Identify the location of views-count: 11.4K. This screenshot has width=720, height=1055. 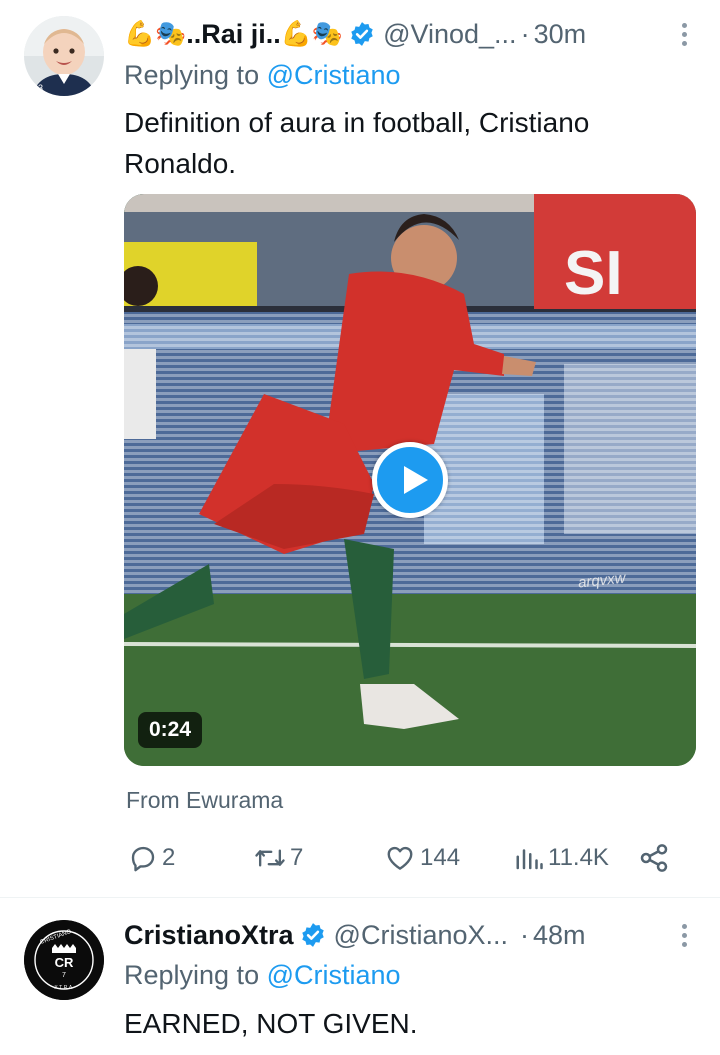
(578, 857).